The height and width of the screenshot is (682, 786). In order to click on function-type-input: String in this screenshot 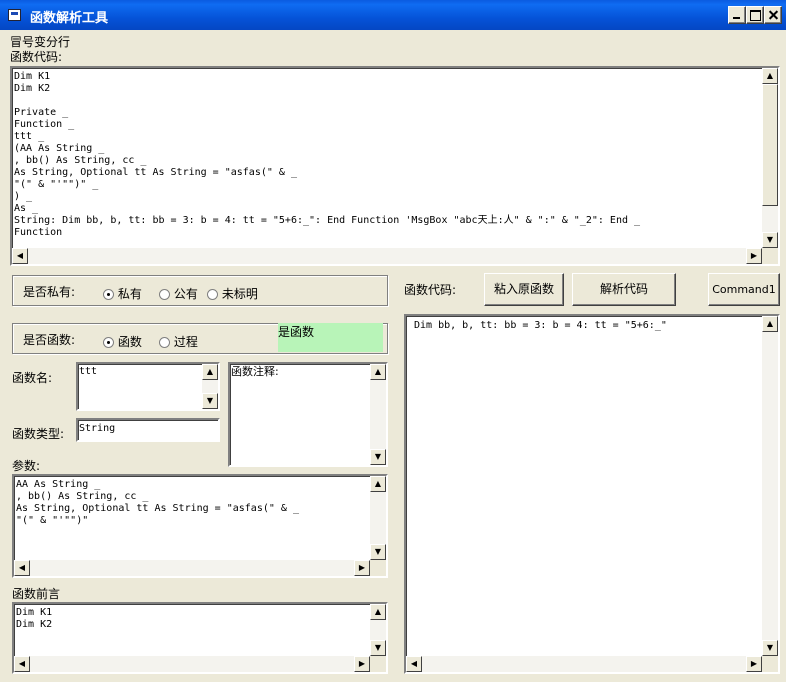, I will do `click(148, 430)`.